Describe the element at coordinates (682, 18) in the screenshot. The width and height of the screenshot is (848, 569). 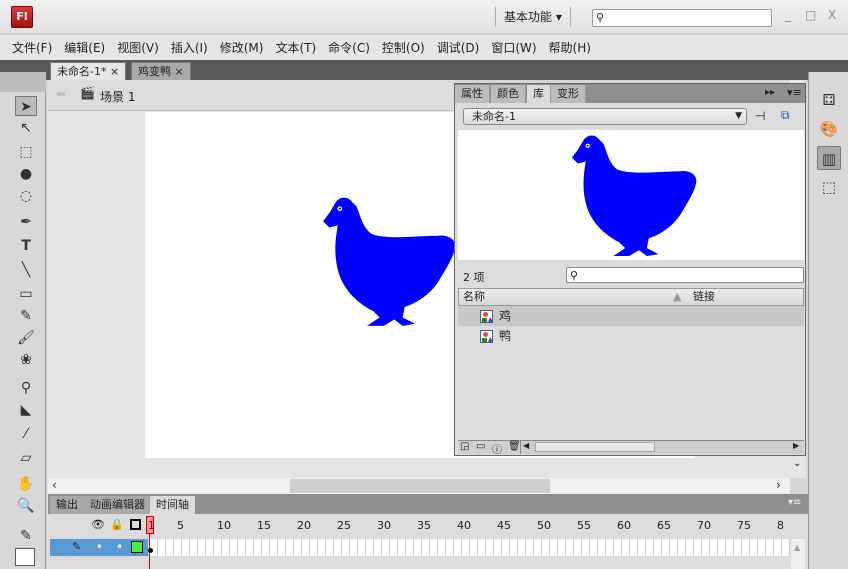
I see `help-search-input: ⚲` at that location.